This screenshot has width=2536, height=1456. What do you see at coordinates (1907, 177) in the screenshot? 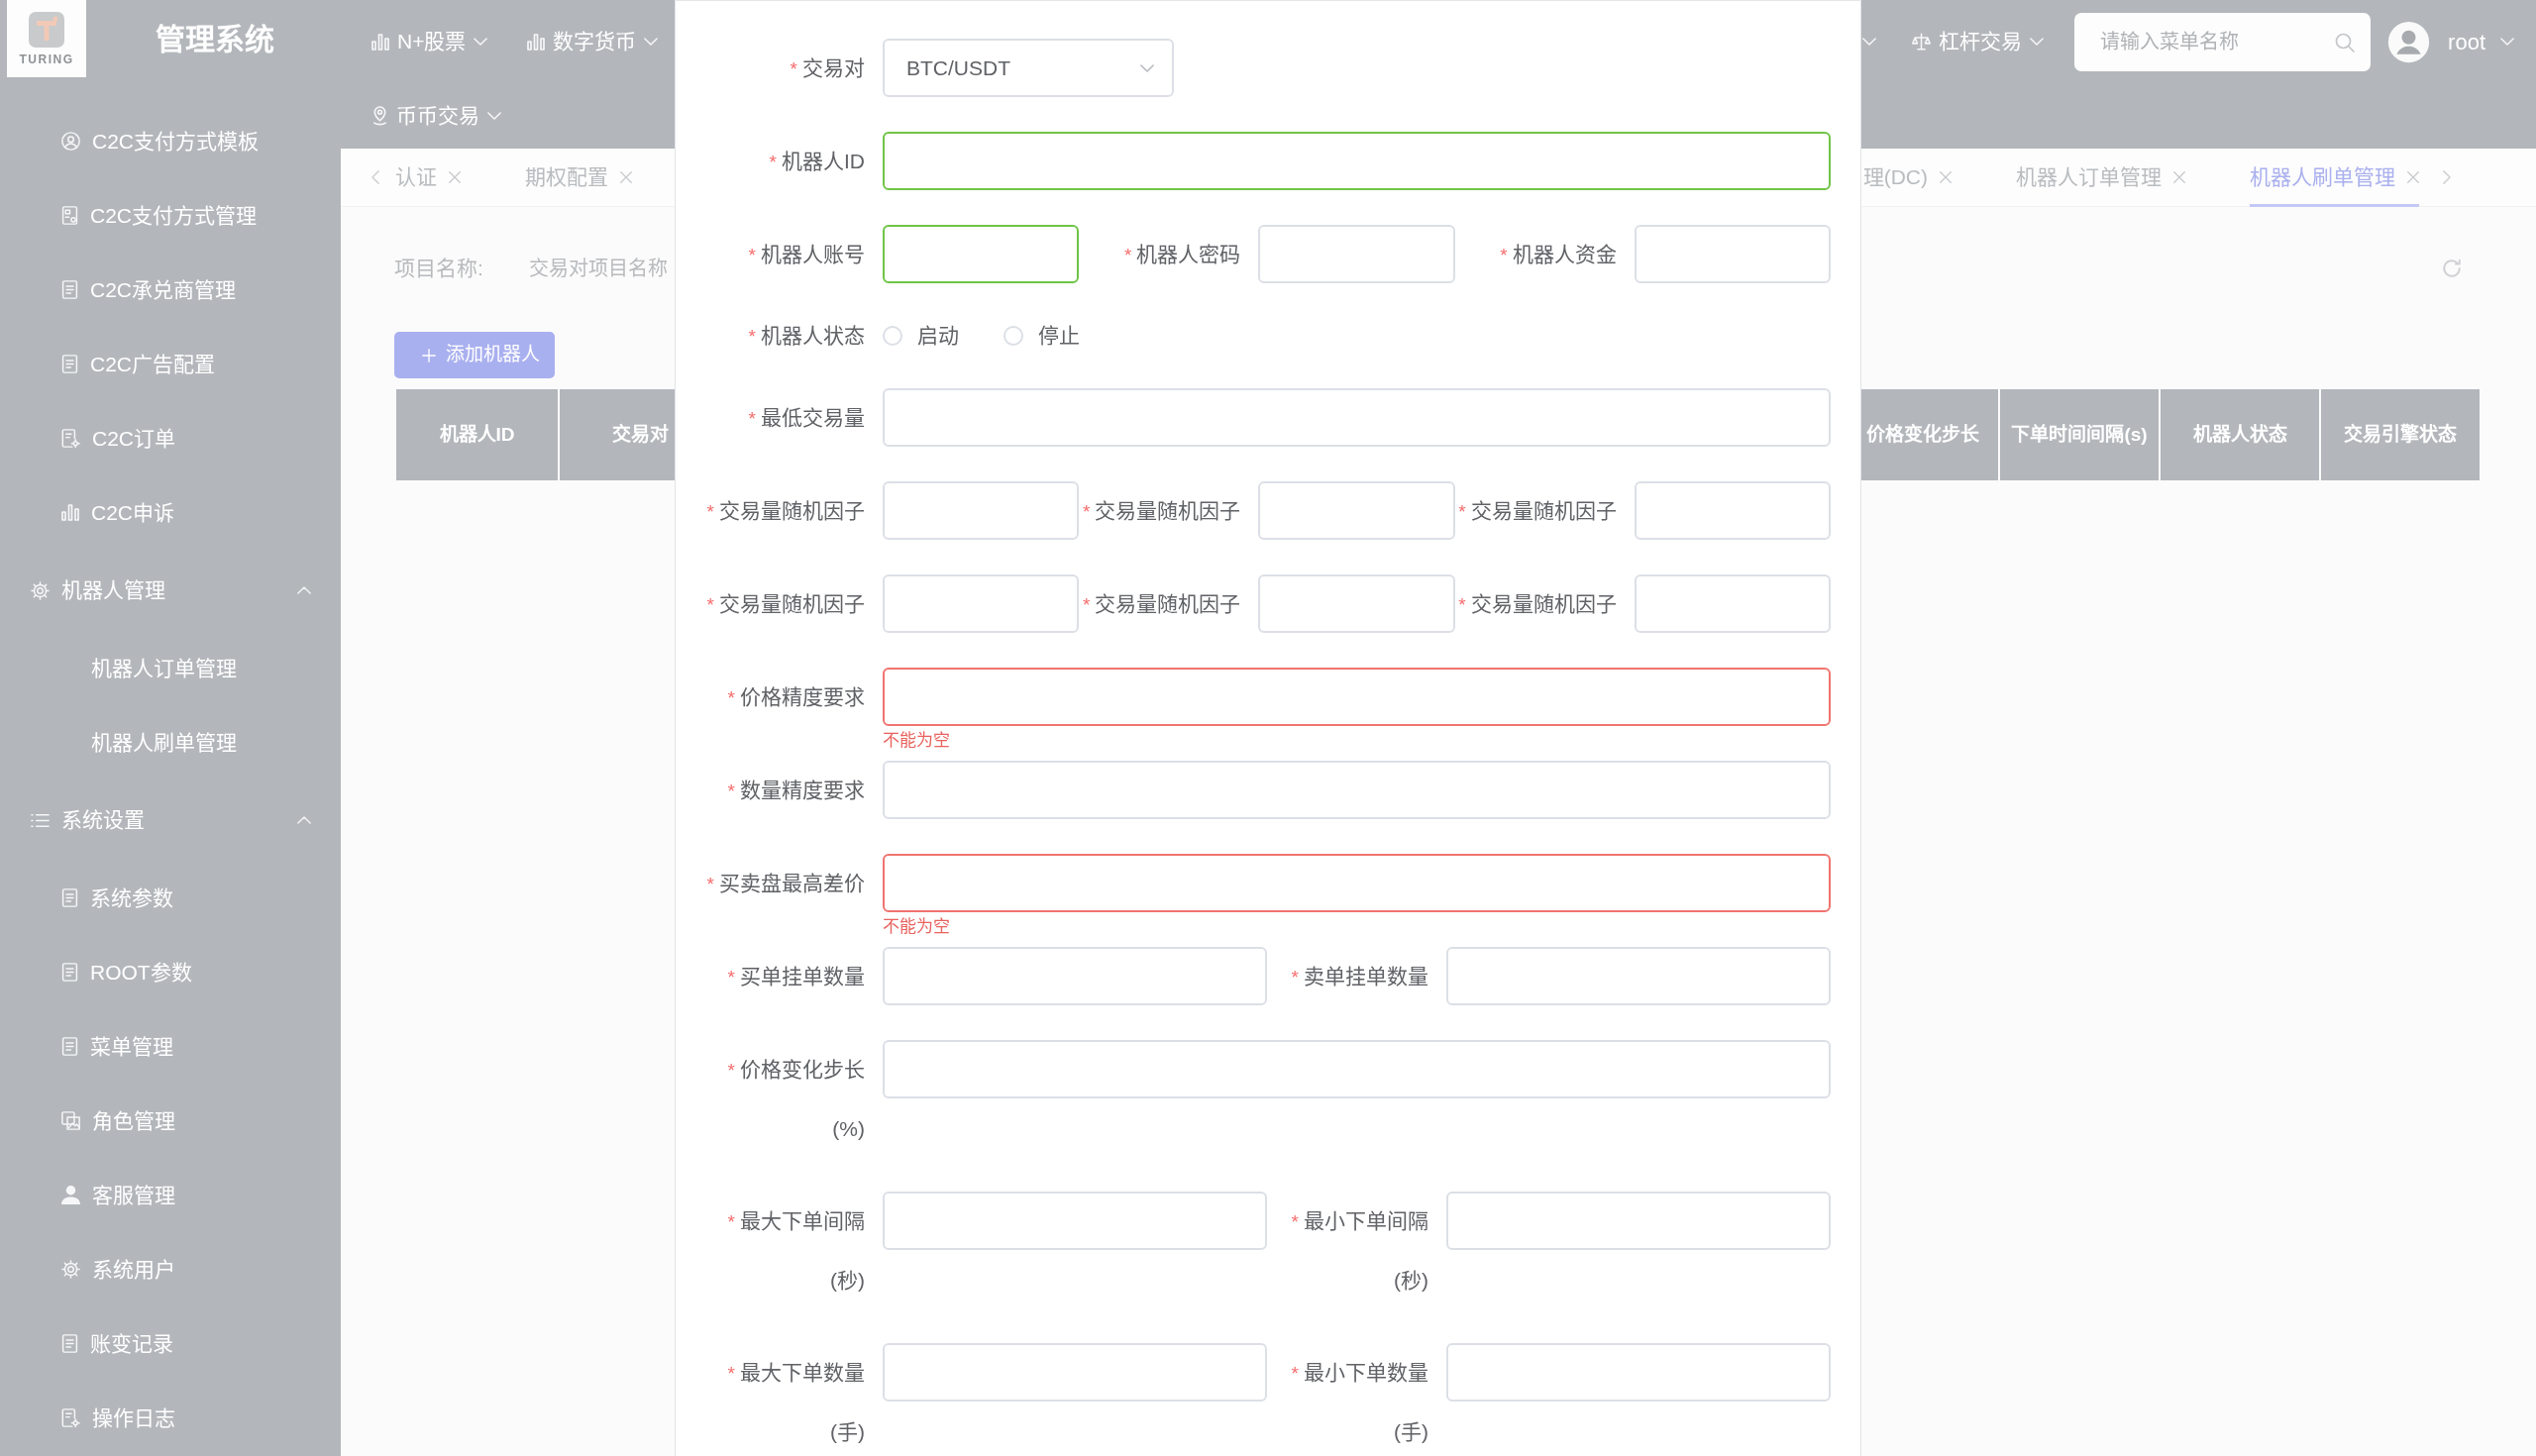
I see `tab: 理(DC)` at bounding box center [1907, 177].